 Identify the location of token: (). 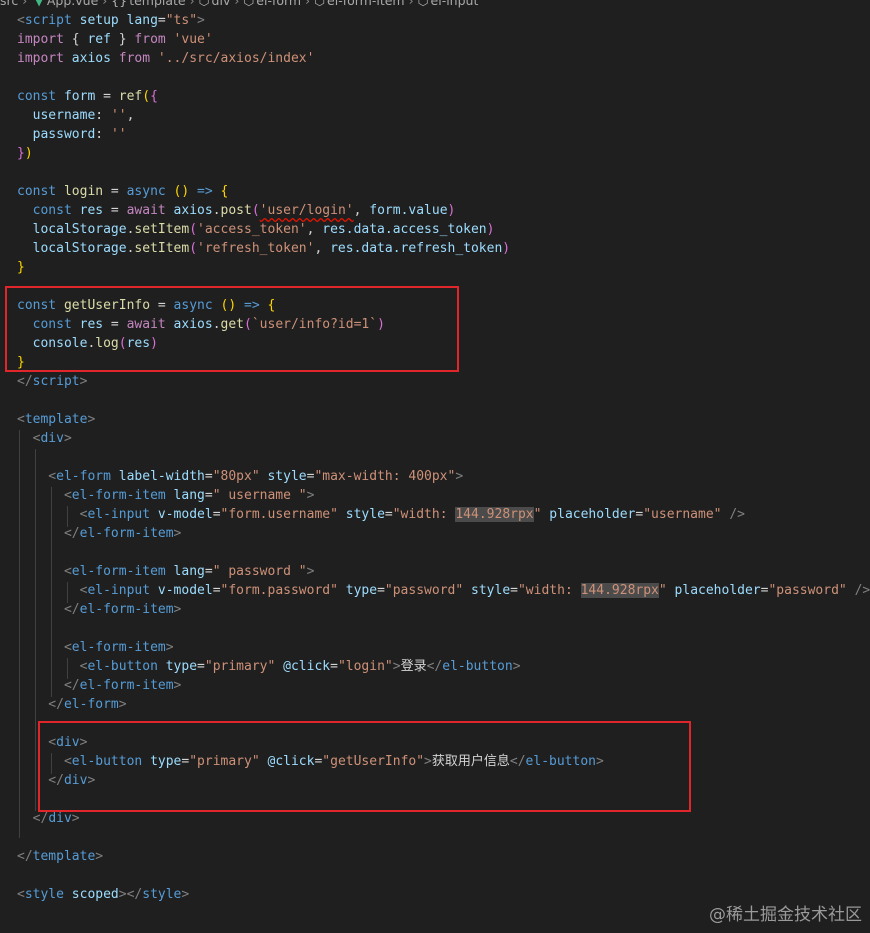
(181, 191).